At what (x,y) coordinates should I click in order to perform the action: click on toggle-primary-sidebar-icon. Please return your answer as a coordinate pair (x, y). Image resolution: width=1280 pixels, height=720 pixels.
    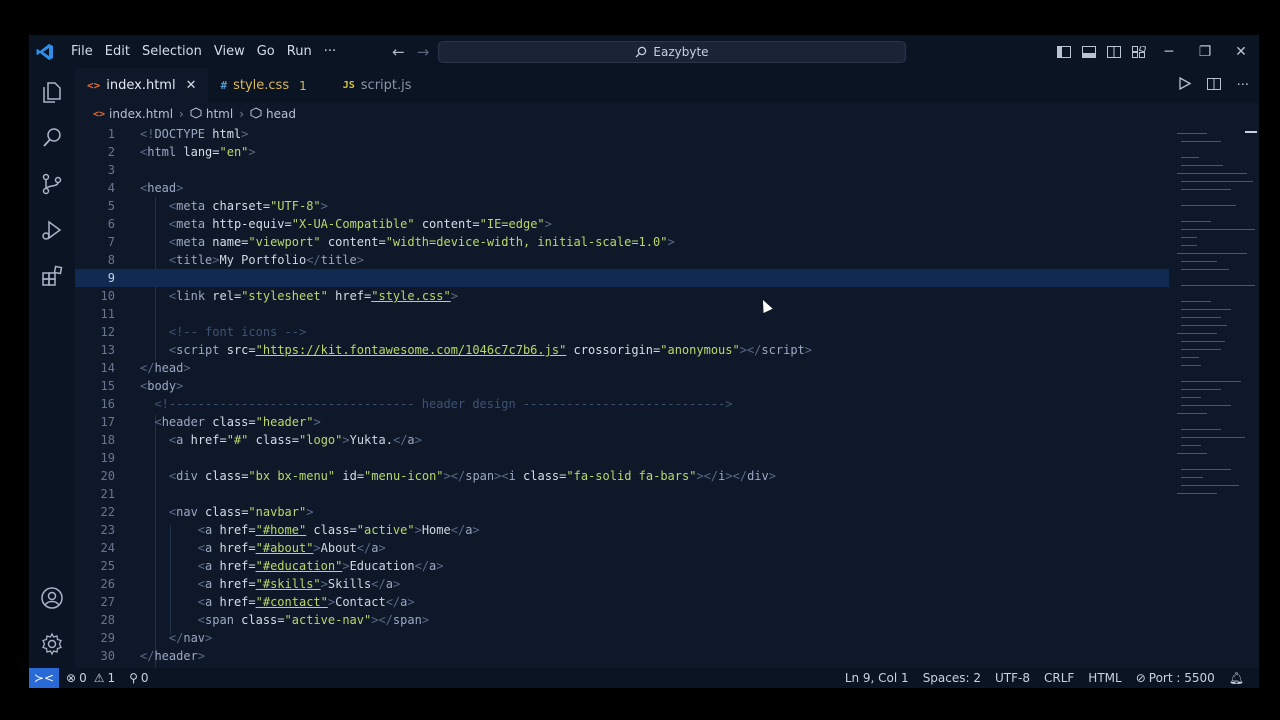
    Looking at the image, I should click on (1063, 51).